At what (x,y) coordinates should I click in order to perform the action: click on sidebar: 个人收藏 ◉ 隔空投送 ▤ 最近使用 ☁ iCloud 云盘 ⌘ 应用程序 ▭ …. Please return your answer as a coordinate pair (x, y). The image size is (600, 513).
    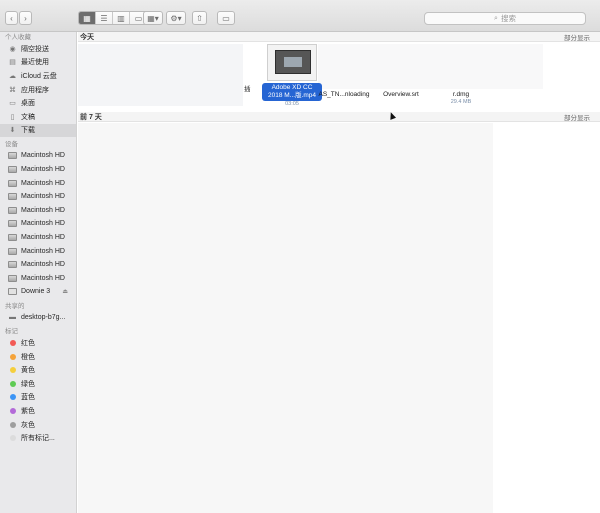
    Looking at the image, I should click on (38, 272).